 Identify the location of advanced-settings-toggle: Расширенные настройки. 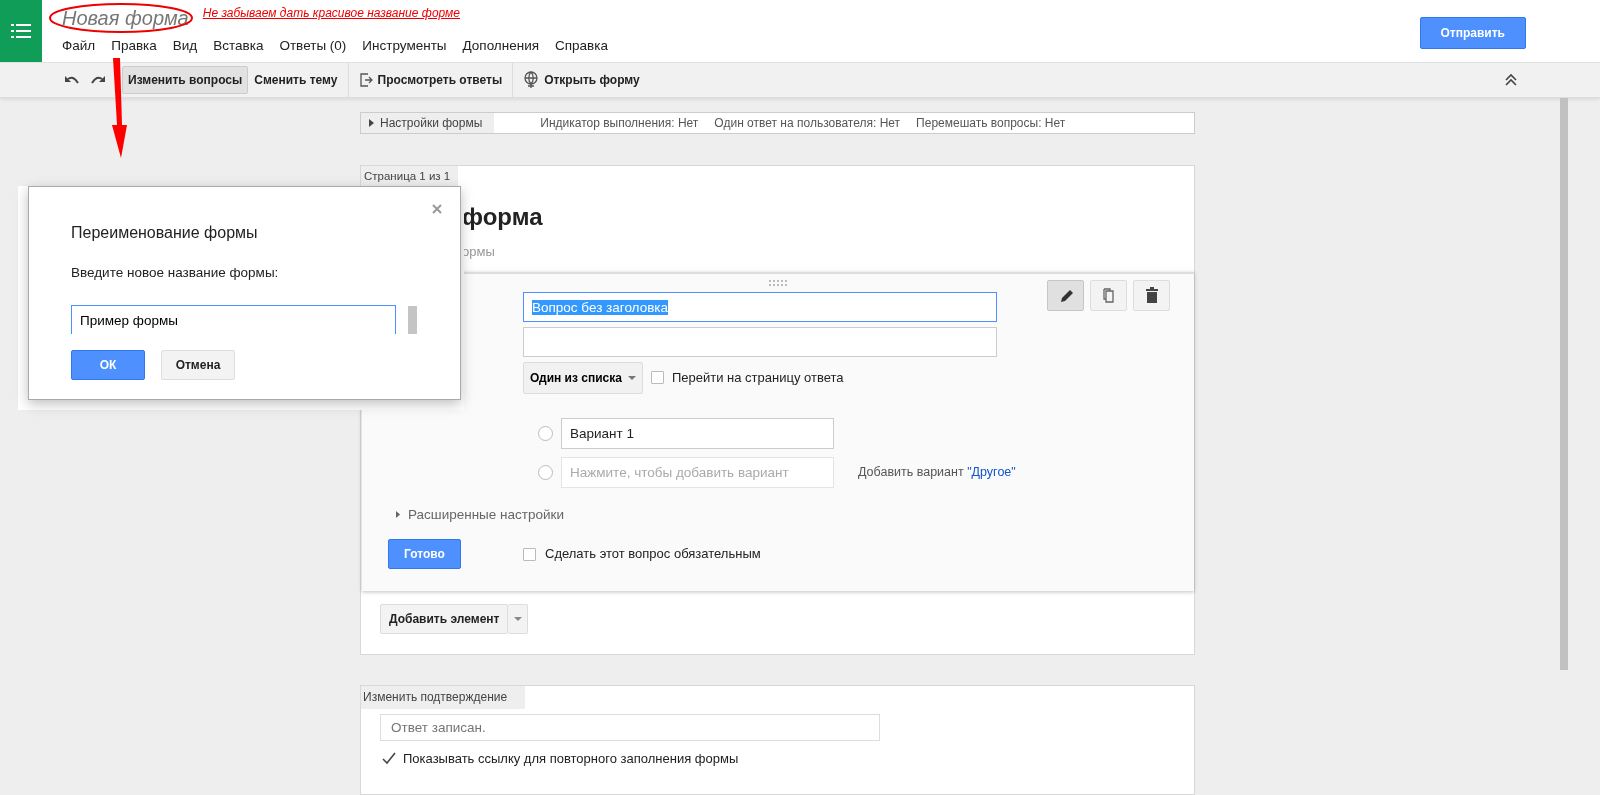
(480, 514).